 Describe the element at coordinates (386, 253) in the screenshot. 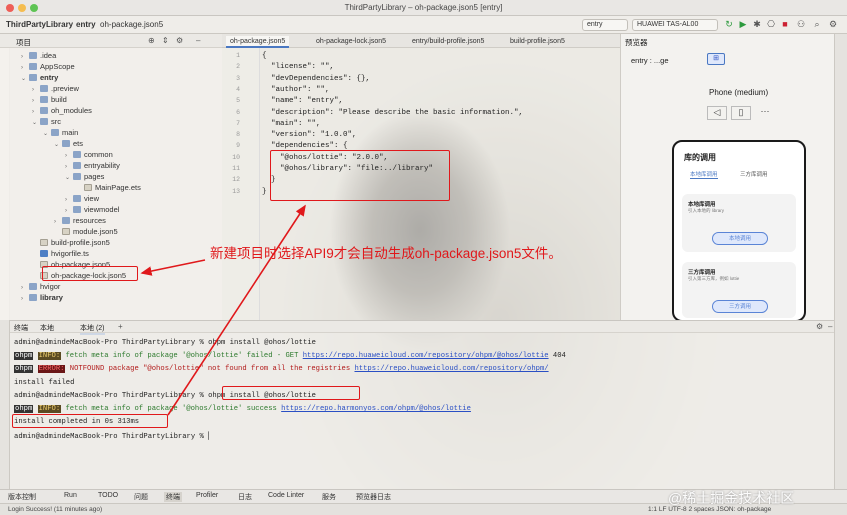

I see `annotation-text: 新建项目时选择API9才会自动生成oh-package.json5文件。` at that location.